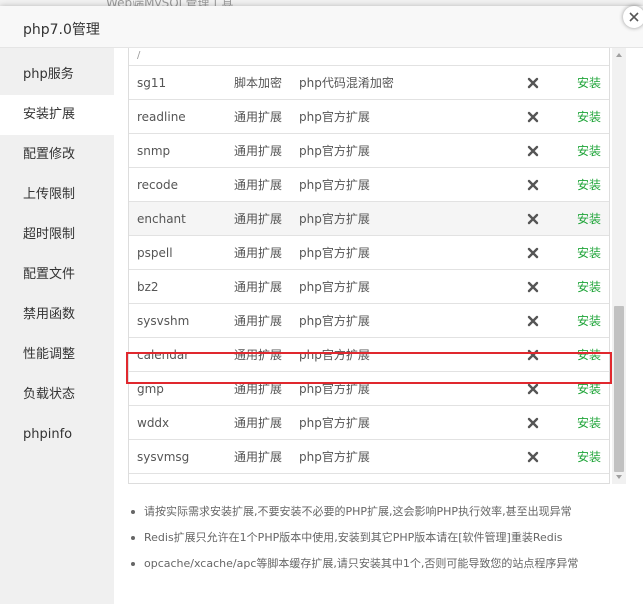 The width and height of the screenshot is (643, 604). I want to click on extension-description: php代码混淆加密, so click(346, 83).